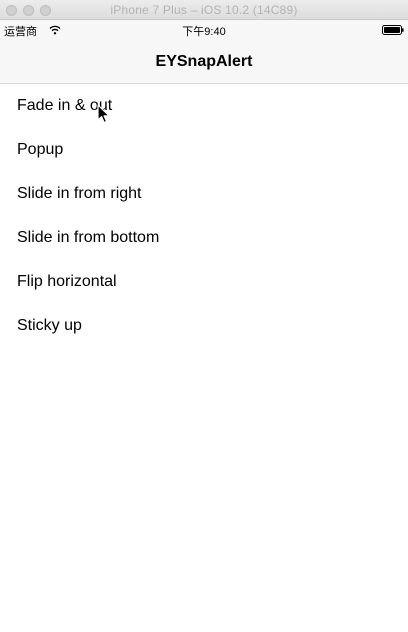 The image size is (408, 632). I want to click on window-titlebar: iPhone 7 Plus – iOS 10.2 (14C89), so click(204, 10).